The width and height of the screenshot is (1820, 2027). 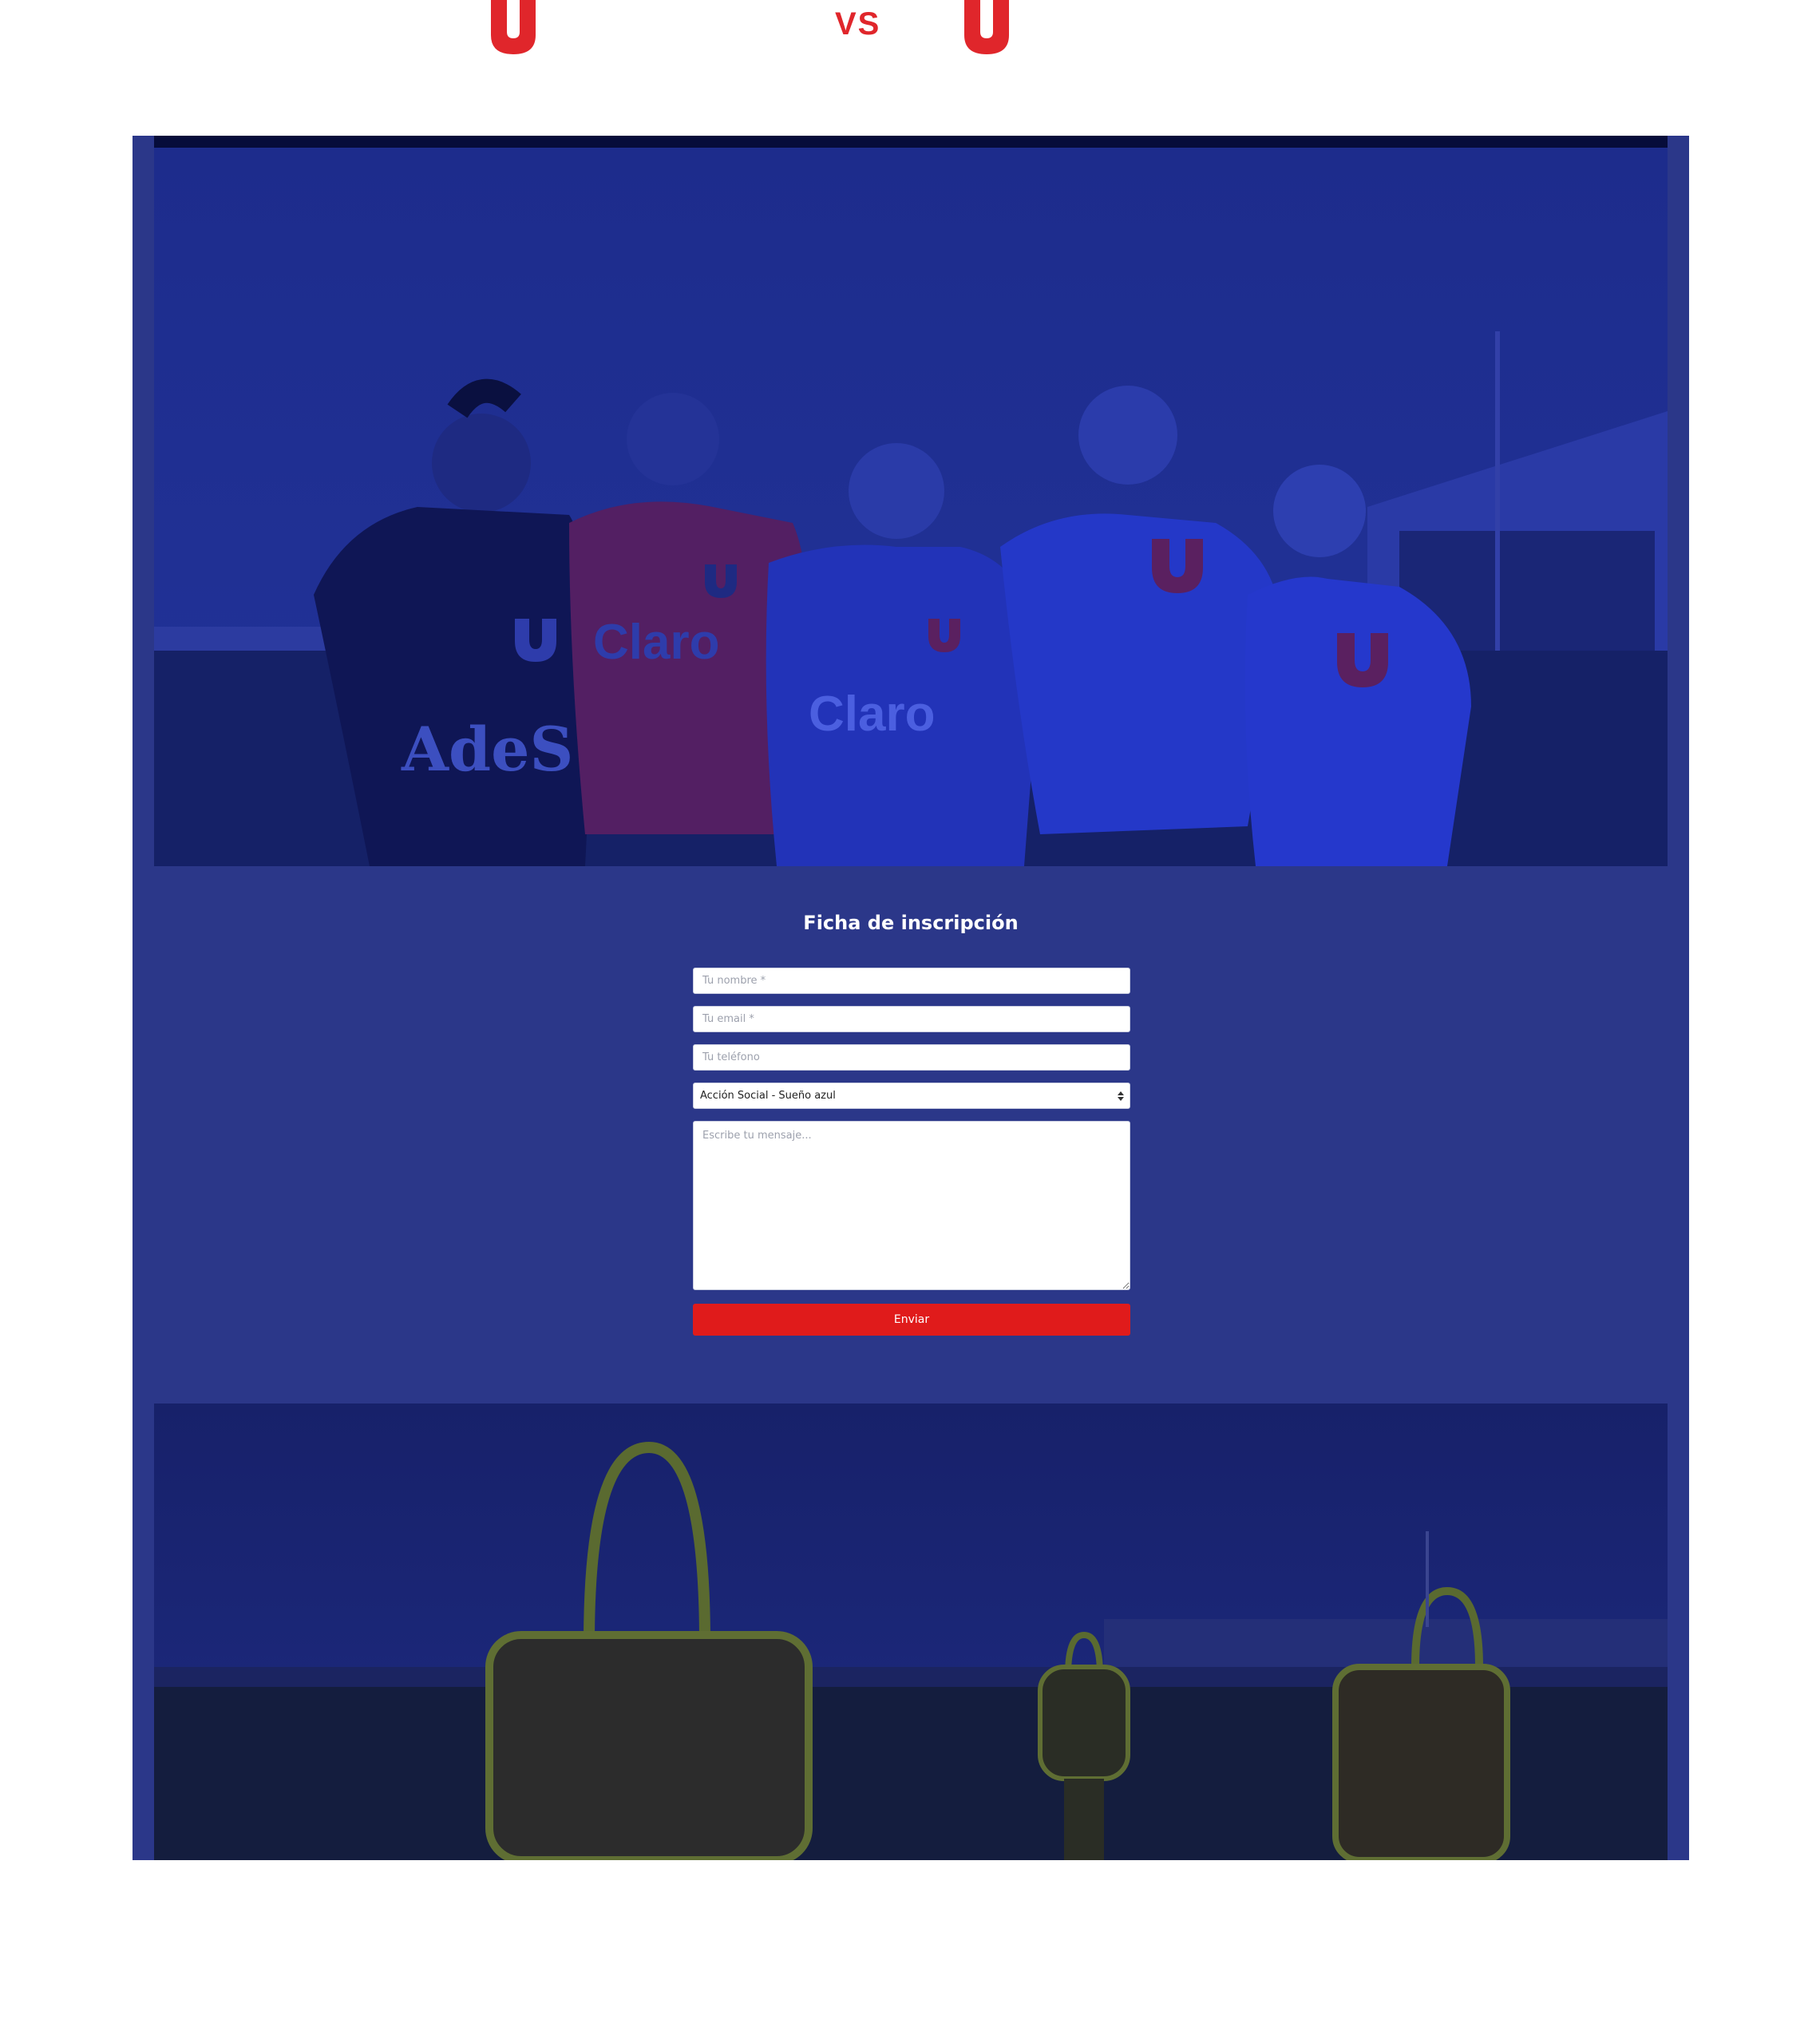 What do you see at coordinates (910, 68) in the screenshot?
I see `match-header: VS` at bounding box center [910, 68].